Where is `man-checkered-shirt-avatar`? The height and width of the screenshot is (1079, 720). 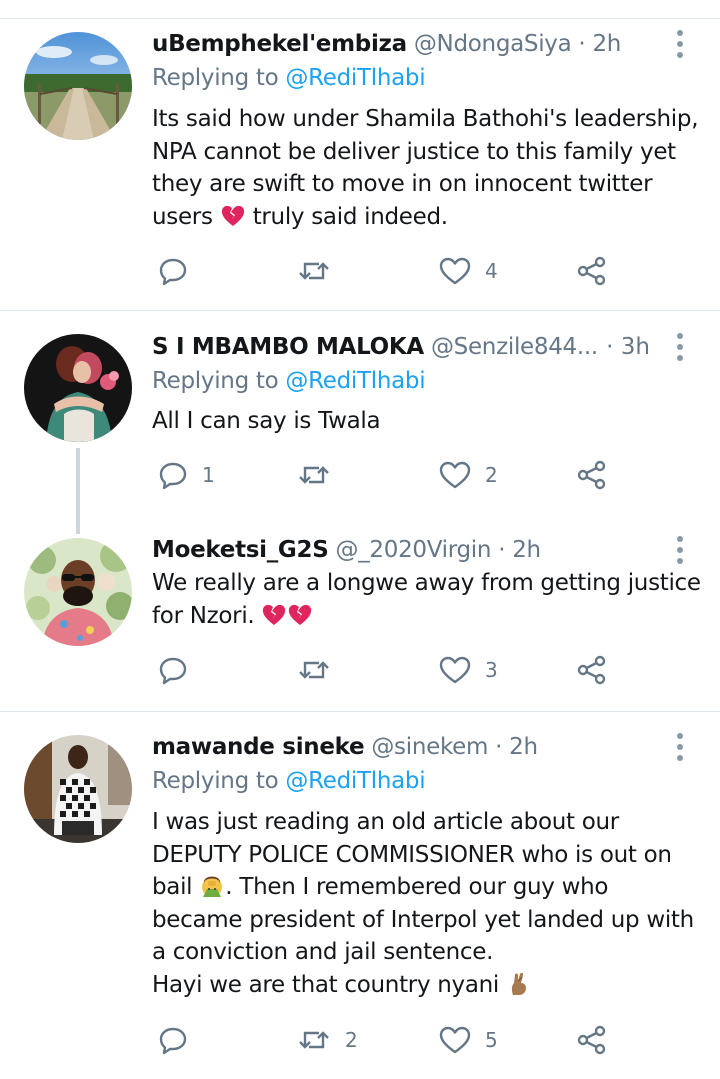 man-checkered-shirt-avatar is located at coordinates (78, 789).